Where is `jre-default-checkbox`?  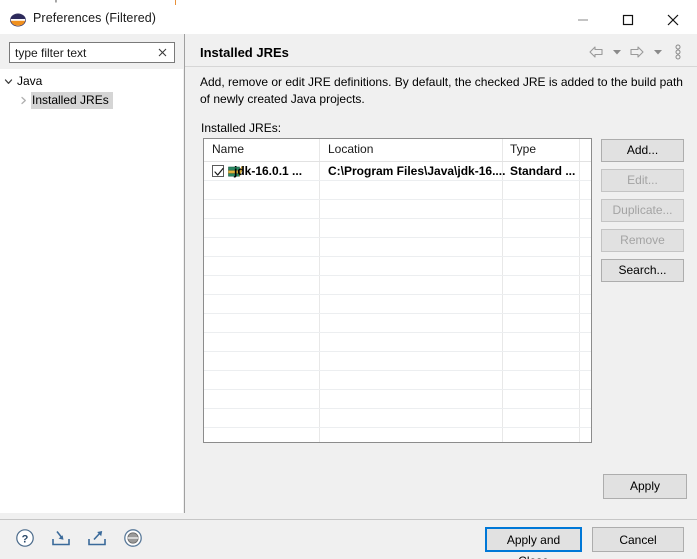
jre-default-checkbox is located at coordinates (218, 171).